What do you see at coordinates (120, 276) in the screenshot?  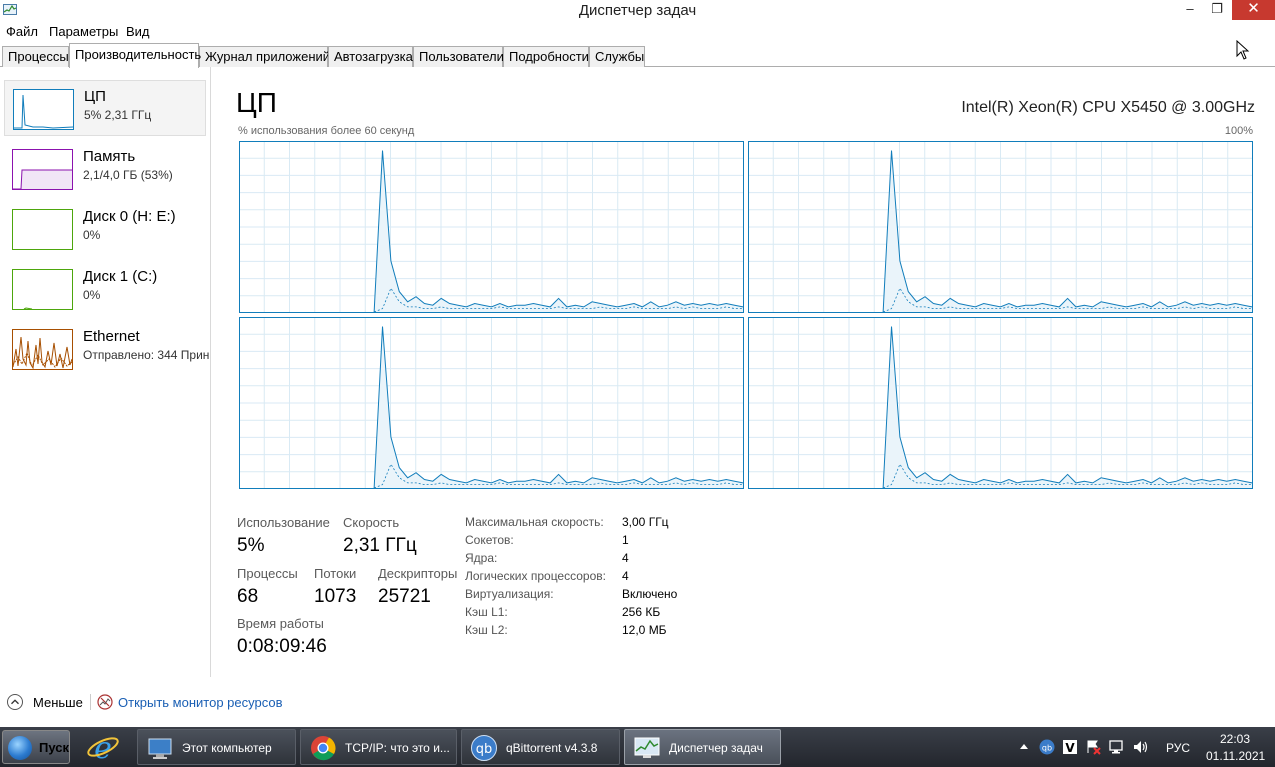 I see `sidebar-disk1-name: Диск 1 (C:)` at bounding box center [120, 276].